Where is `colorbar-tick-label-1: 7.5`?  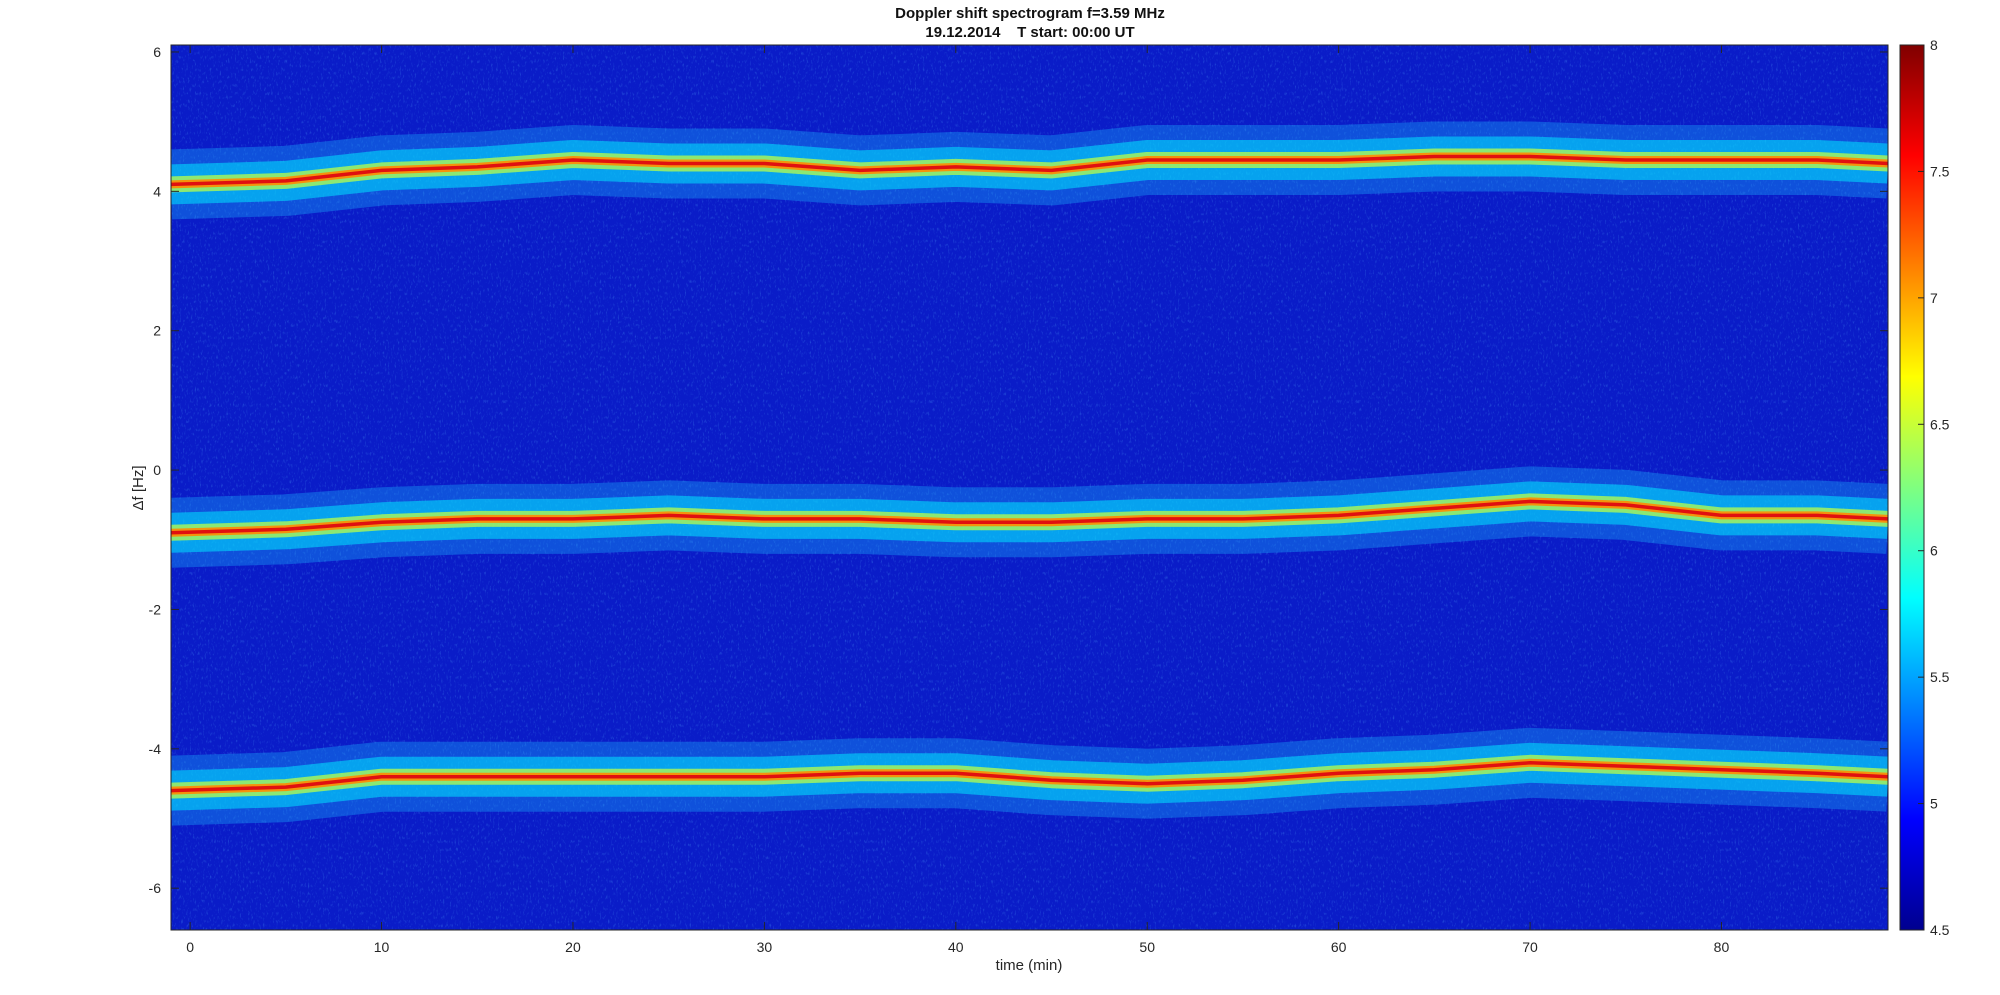
colorbar-tick-label-1: 7.5 is located at coordinates (1940, 171).